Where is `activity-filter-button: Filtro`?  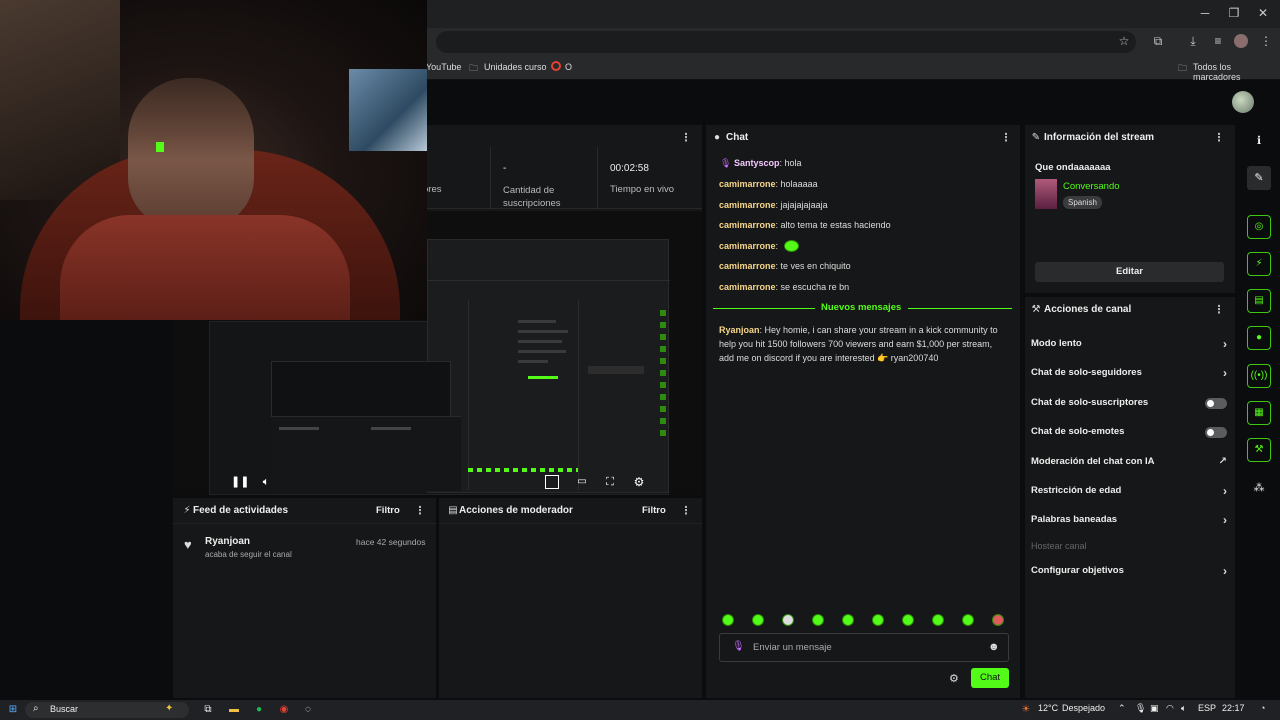
activity-filter-button: Filtro is located at coordinates (388, 510).